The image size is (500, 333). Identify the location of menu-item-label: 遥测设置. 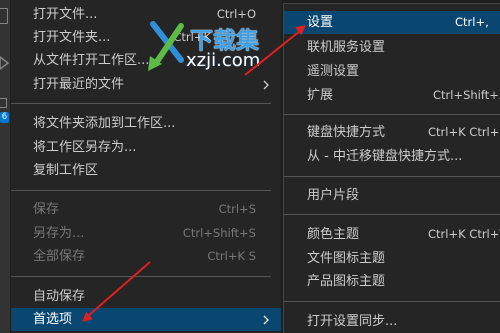
(333, 71).